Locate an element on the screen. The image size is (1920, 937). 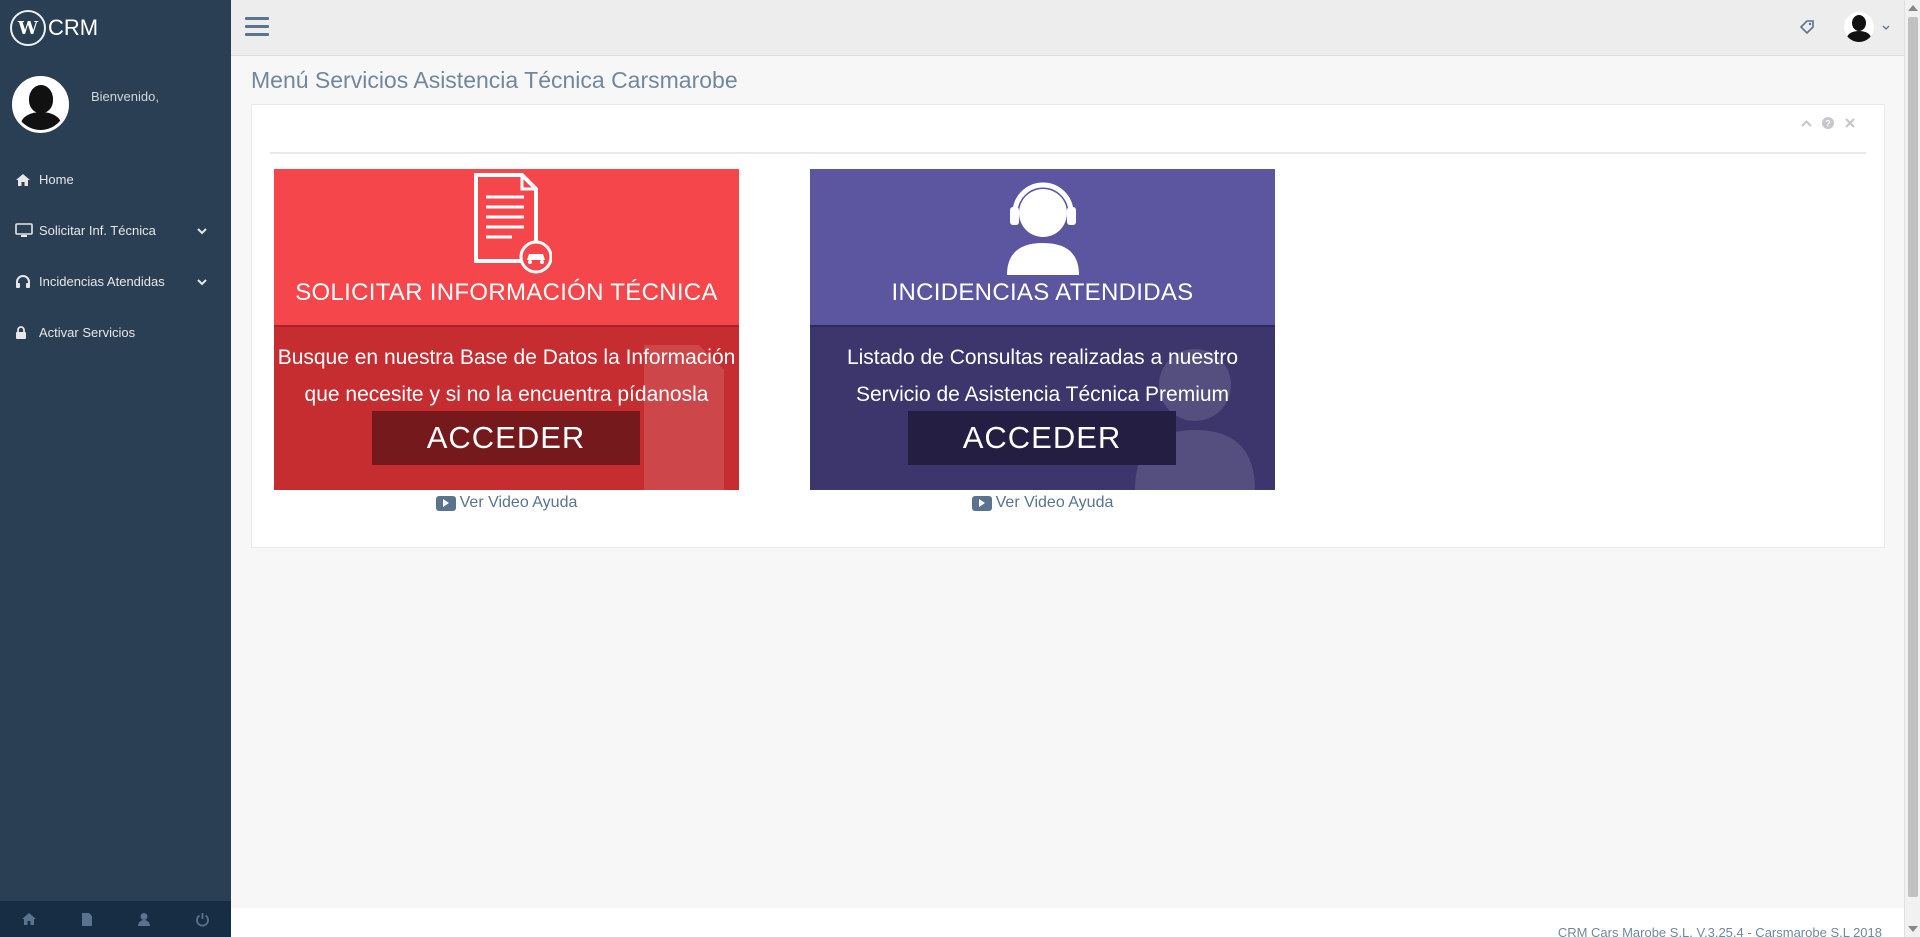
sidebar-item-label: Incidencias Atendidas is located at coordinates (102, 281).